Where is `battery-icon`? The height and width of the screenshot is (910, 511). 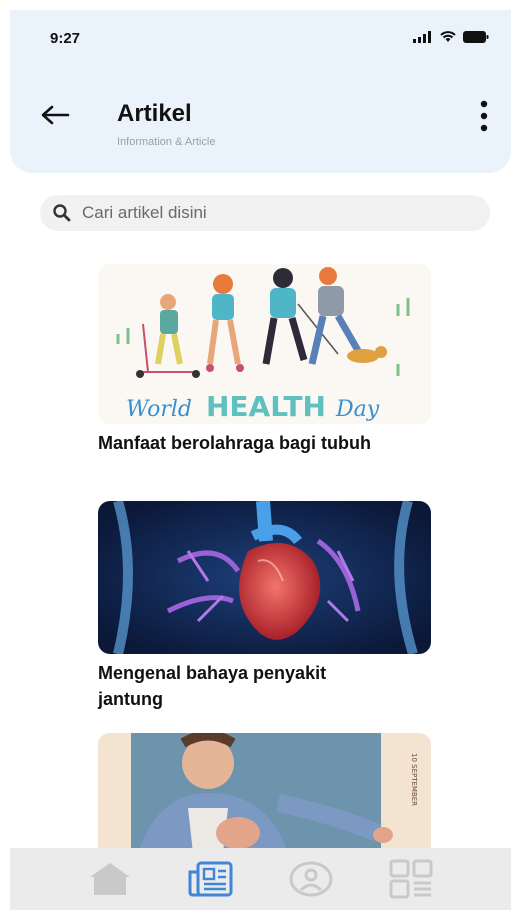
battery-icon is located at coordinates (476, 36).